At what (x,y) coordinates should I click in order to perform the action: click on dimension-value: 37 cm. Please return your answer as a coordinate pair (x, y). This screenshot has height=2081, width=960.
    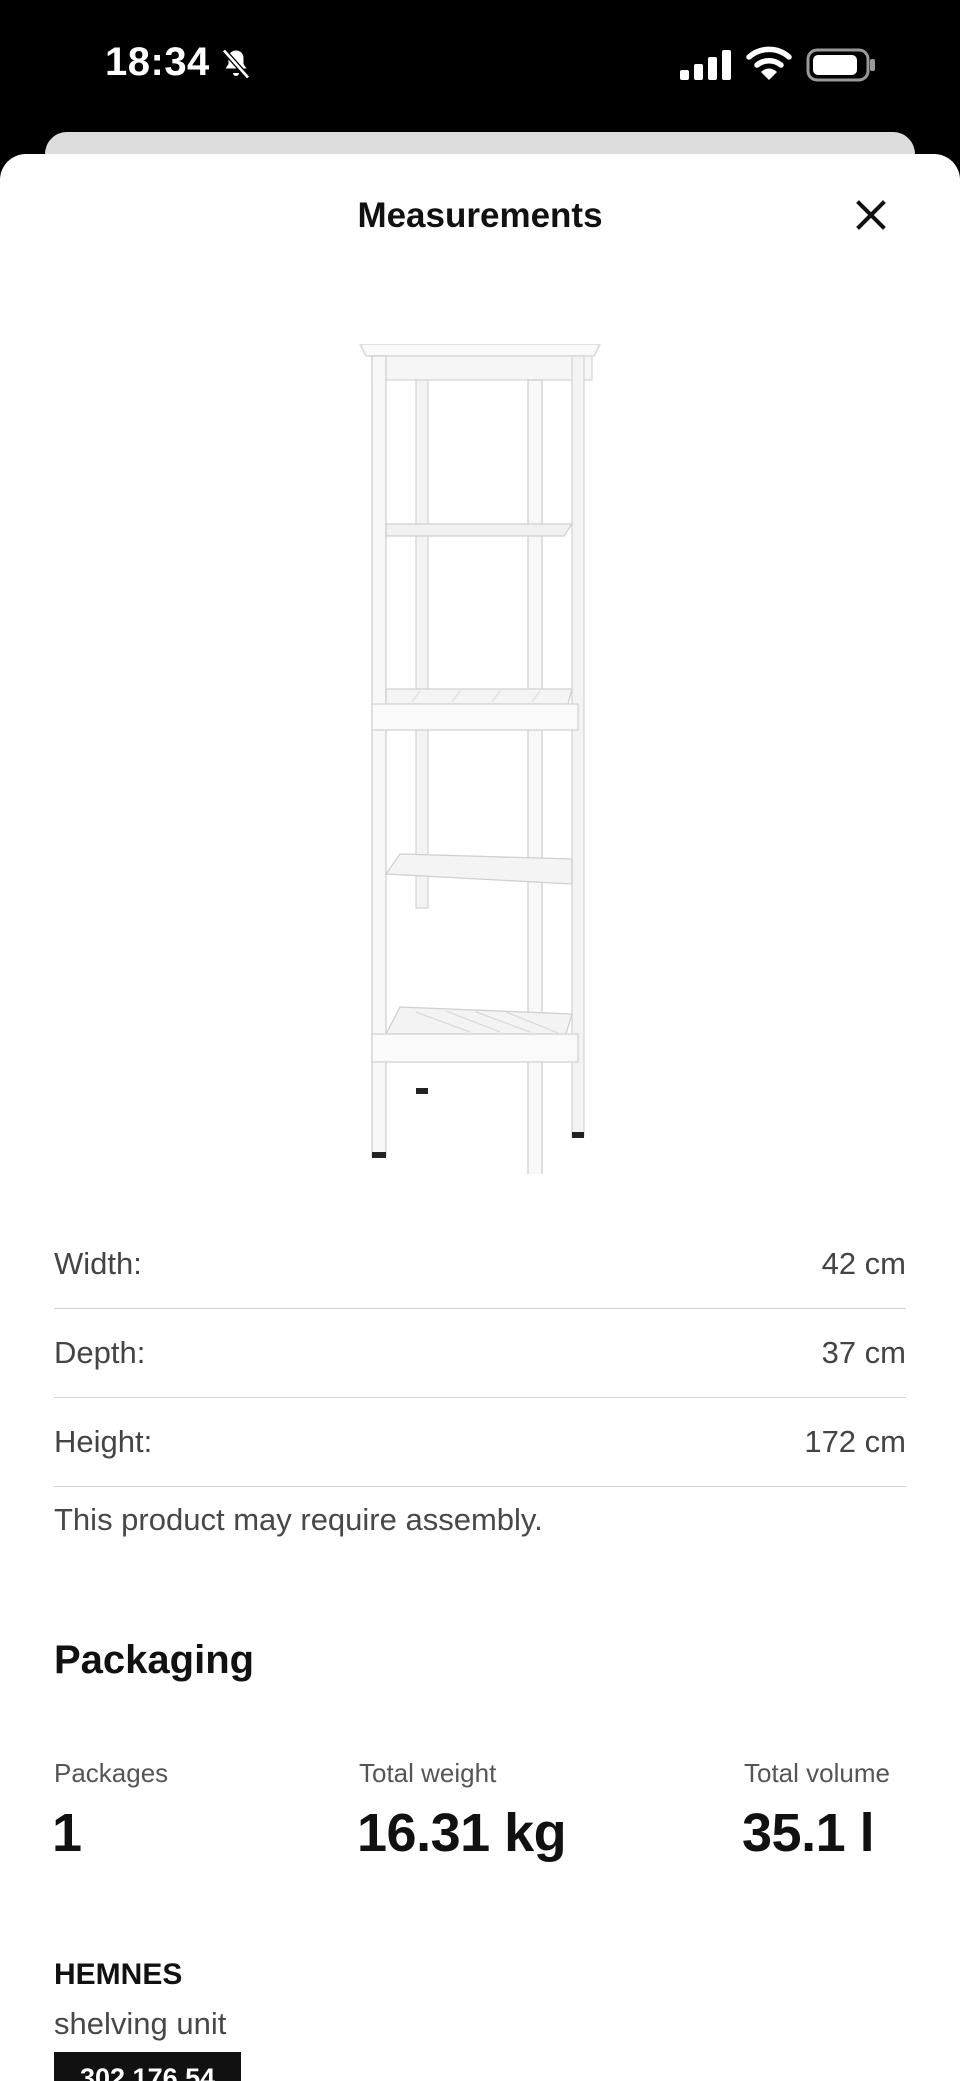
    Looking at the image, I should click on (863, 1352).